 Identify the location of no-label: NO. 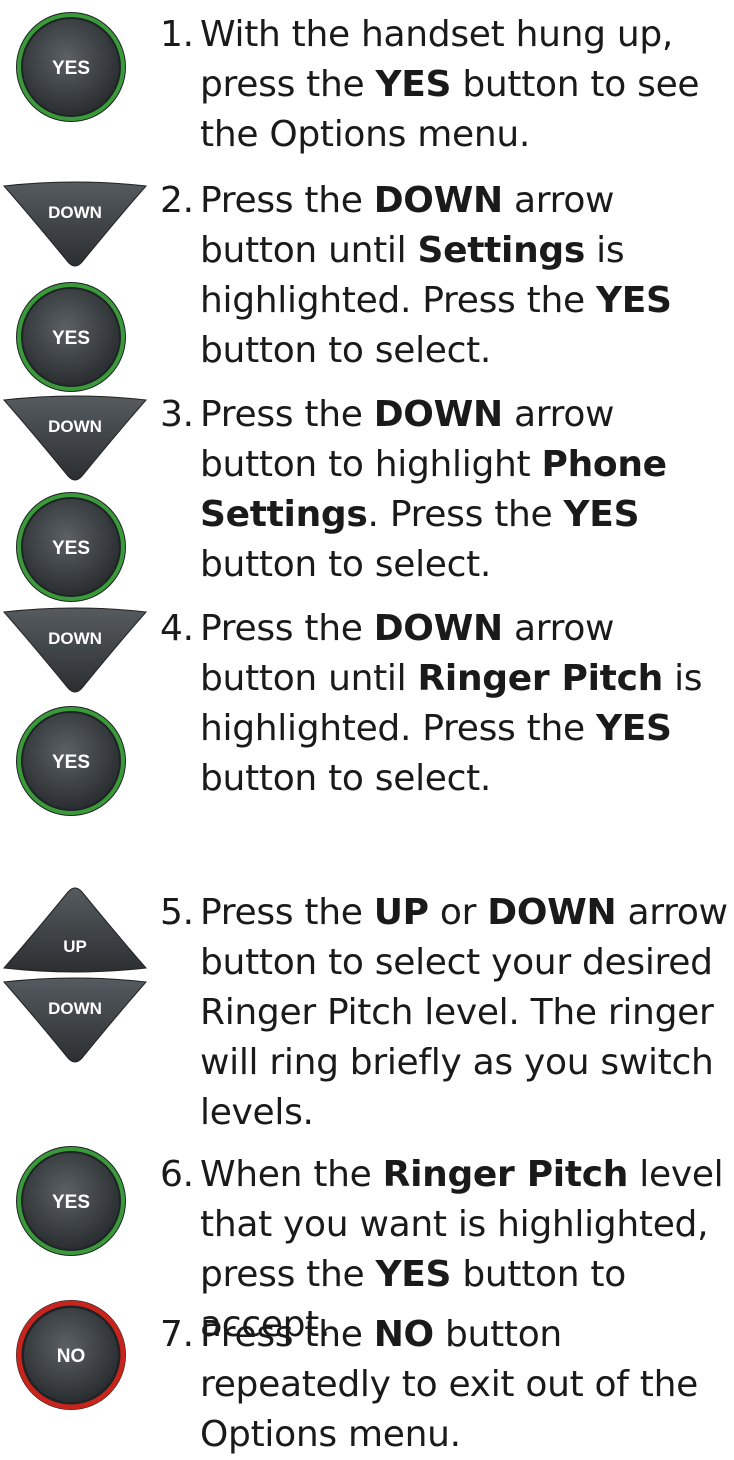
(71, 1356).